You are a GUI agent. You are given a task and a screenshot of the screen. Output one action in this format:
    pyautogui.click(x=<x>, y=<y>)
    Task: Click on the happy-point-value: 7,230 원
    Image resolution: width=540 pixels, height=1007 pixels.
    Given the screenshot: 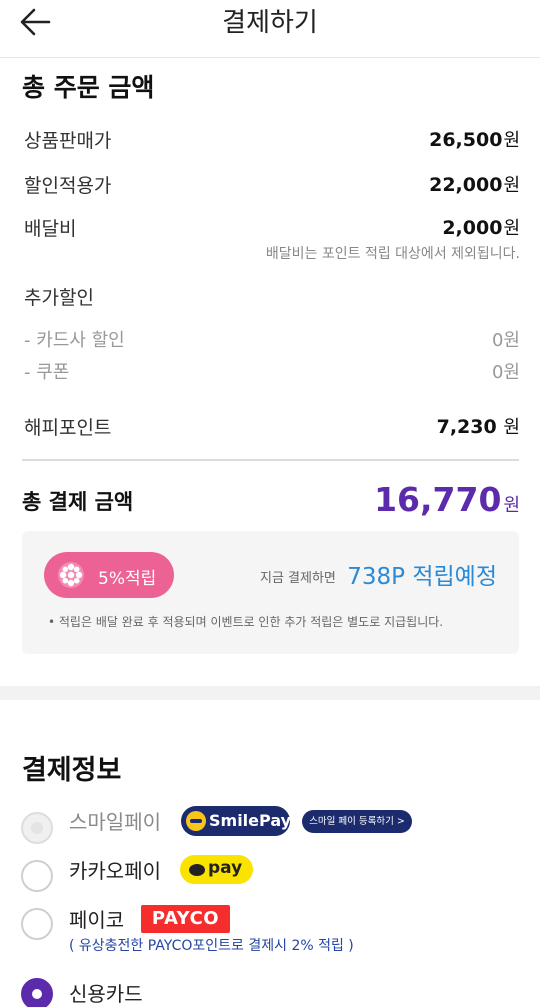 What is the action you would take?
    pyautogui.click(x=478, y=427)
    